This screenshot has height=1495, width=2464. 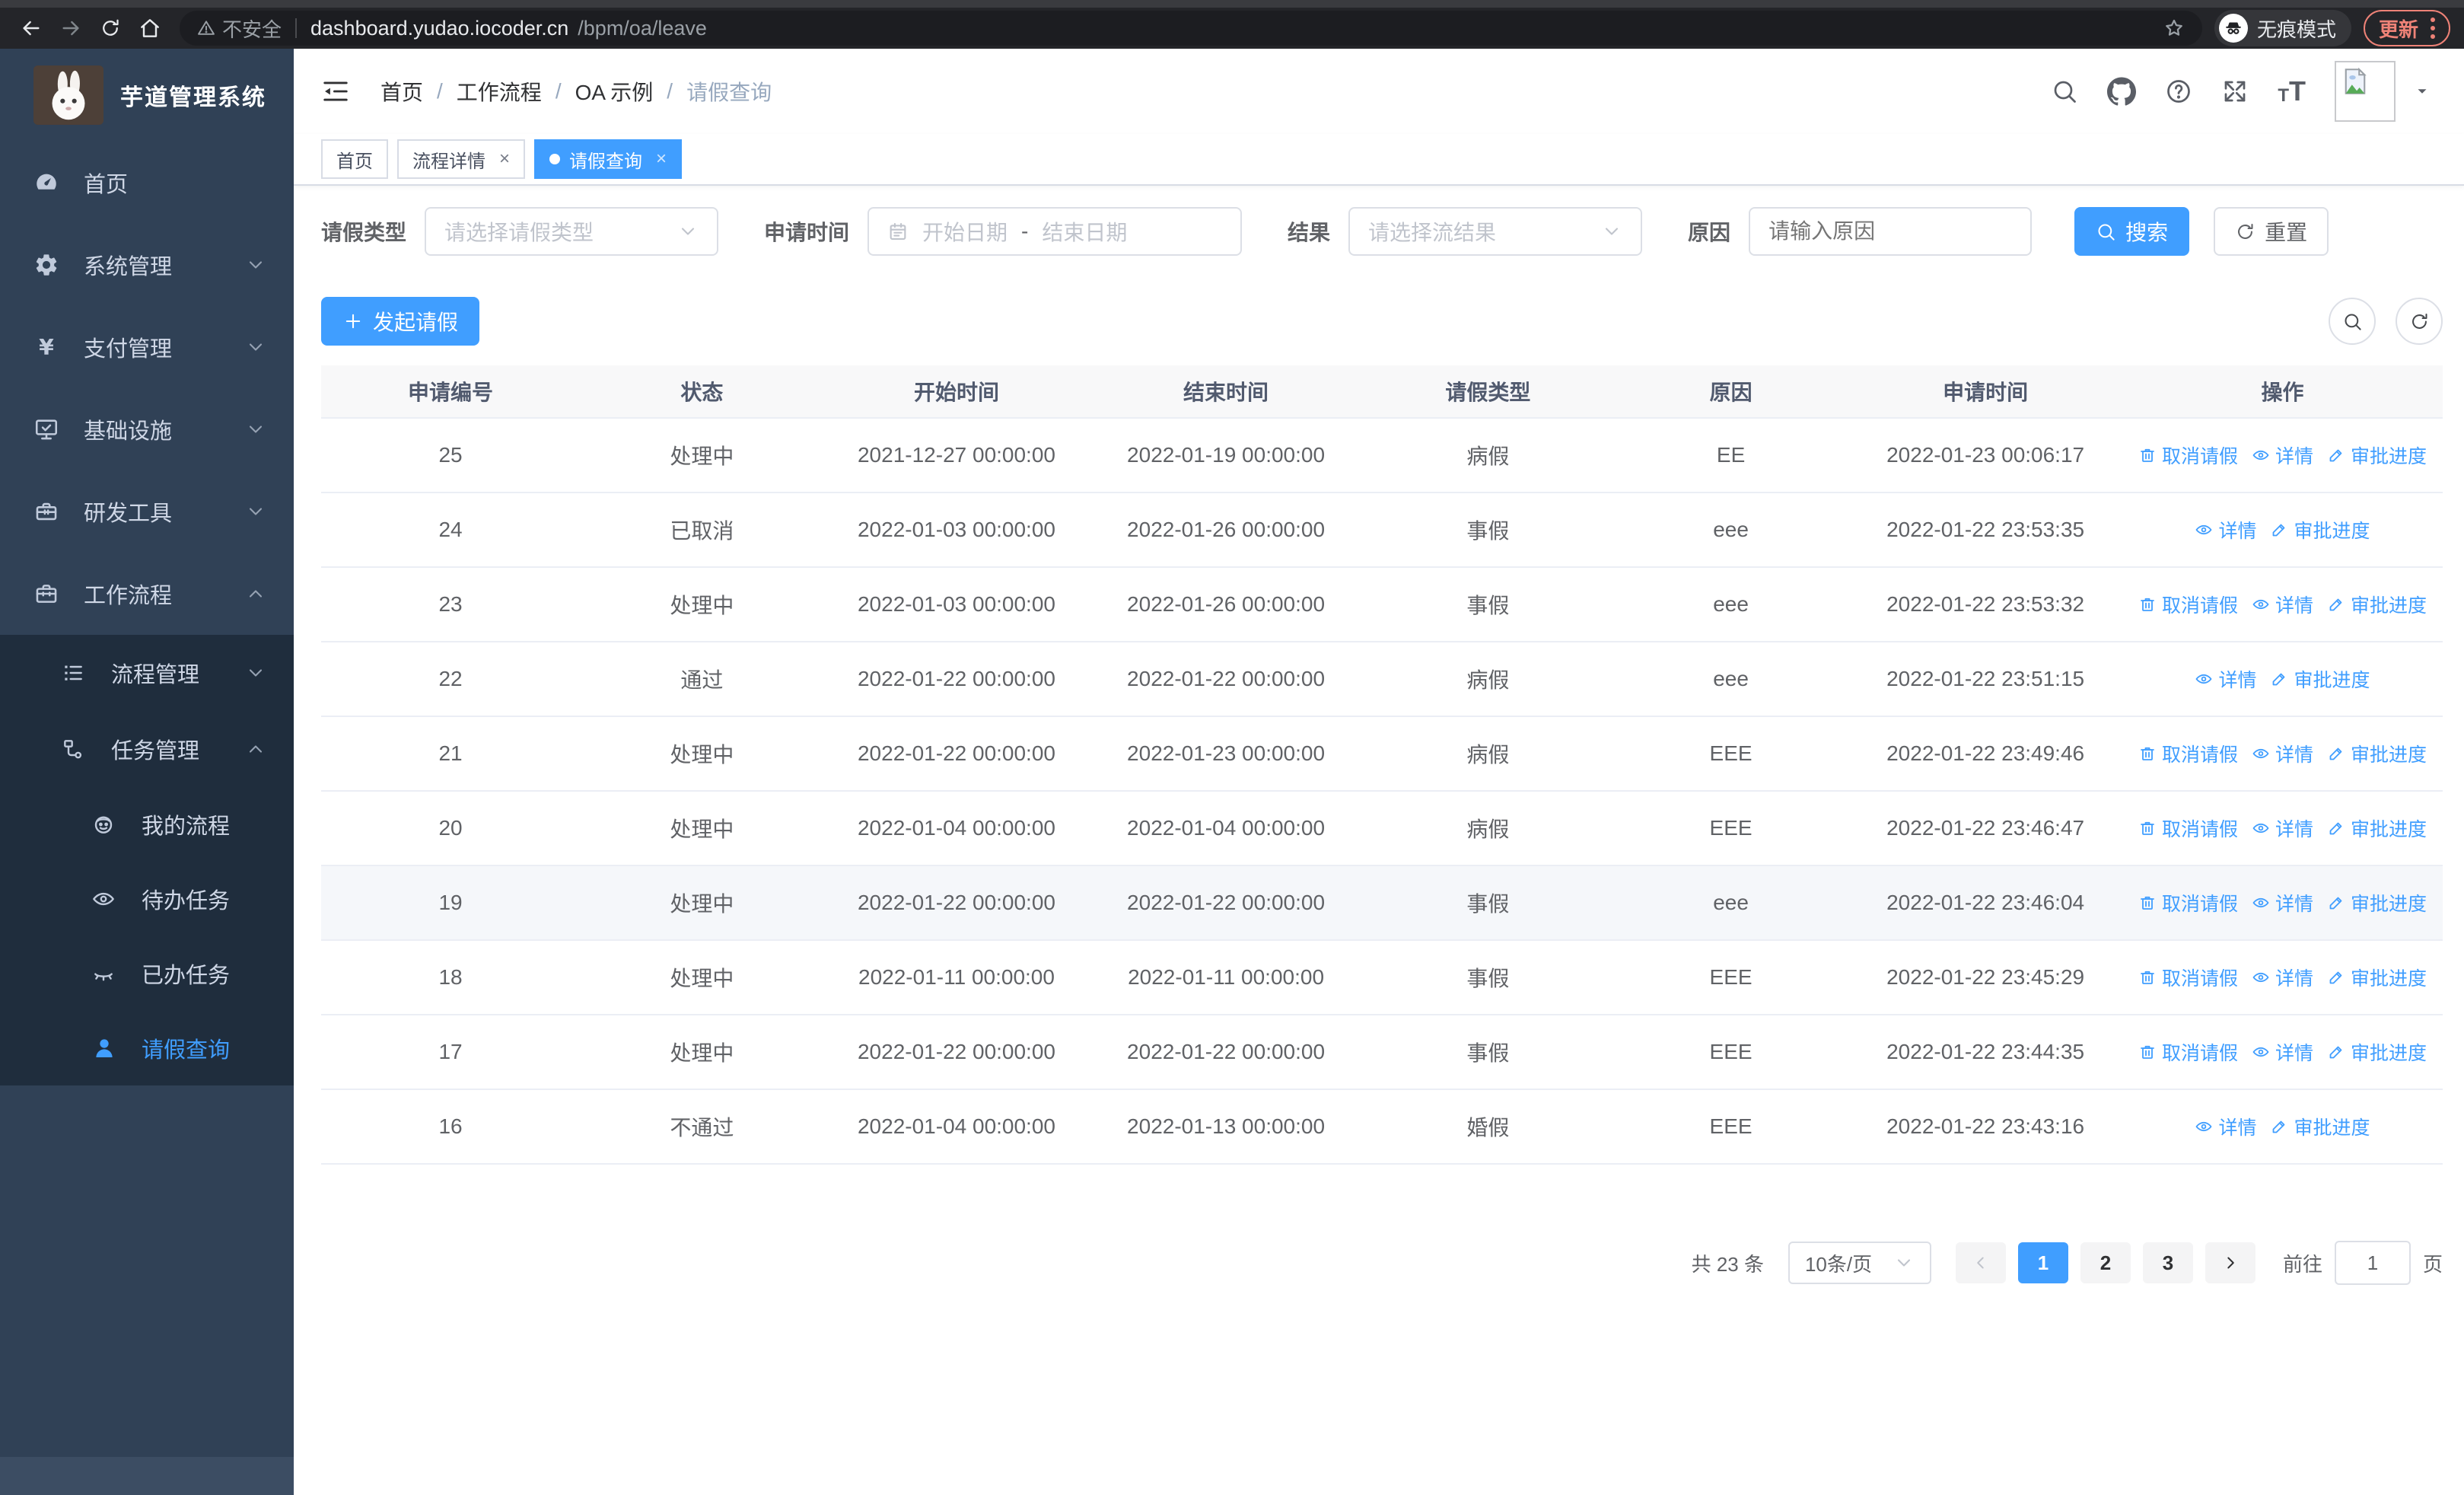 What do you see at coordinates (1859, 1263) in the screenshot?
I see `page-size-select: 10条/页` at bounding box center [1859, 1263].